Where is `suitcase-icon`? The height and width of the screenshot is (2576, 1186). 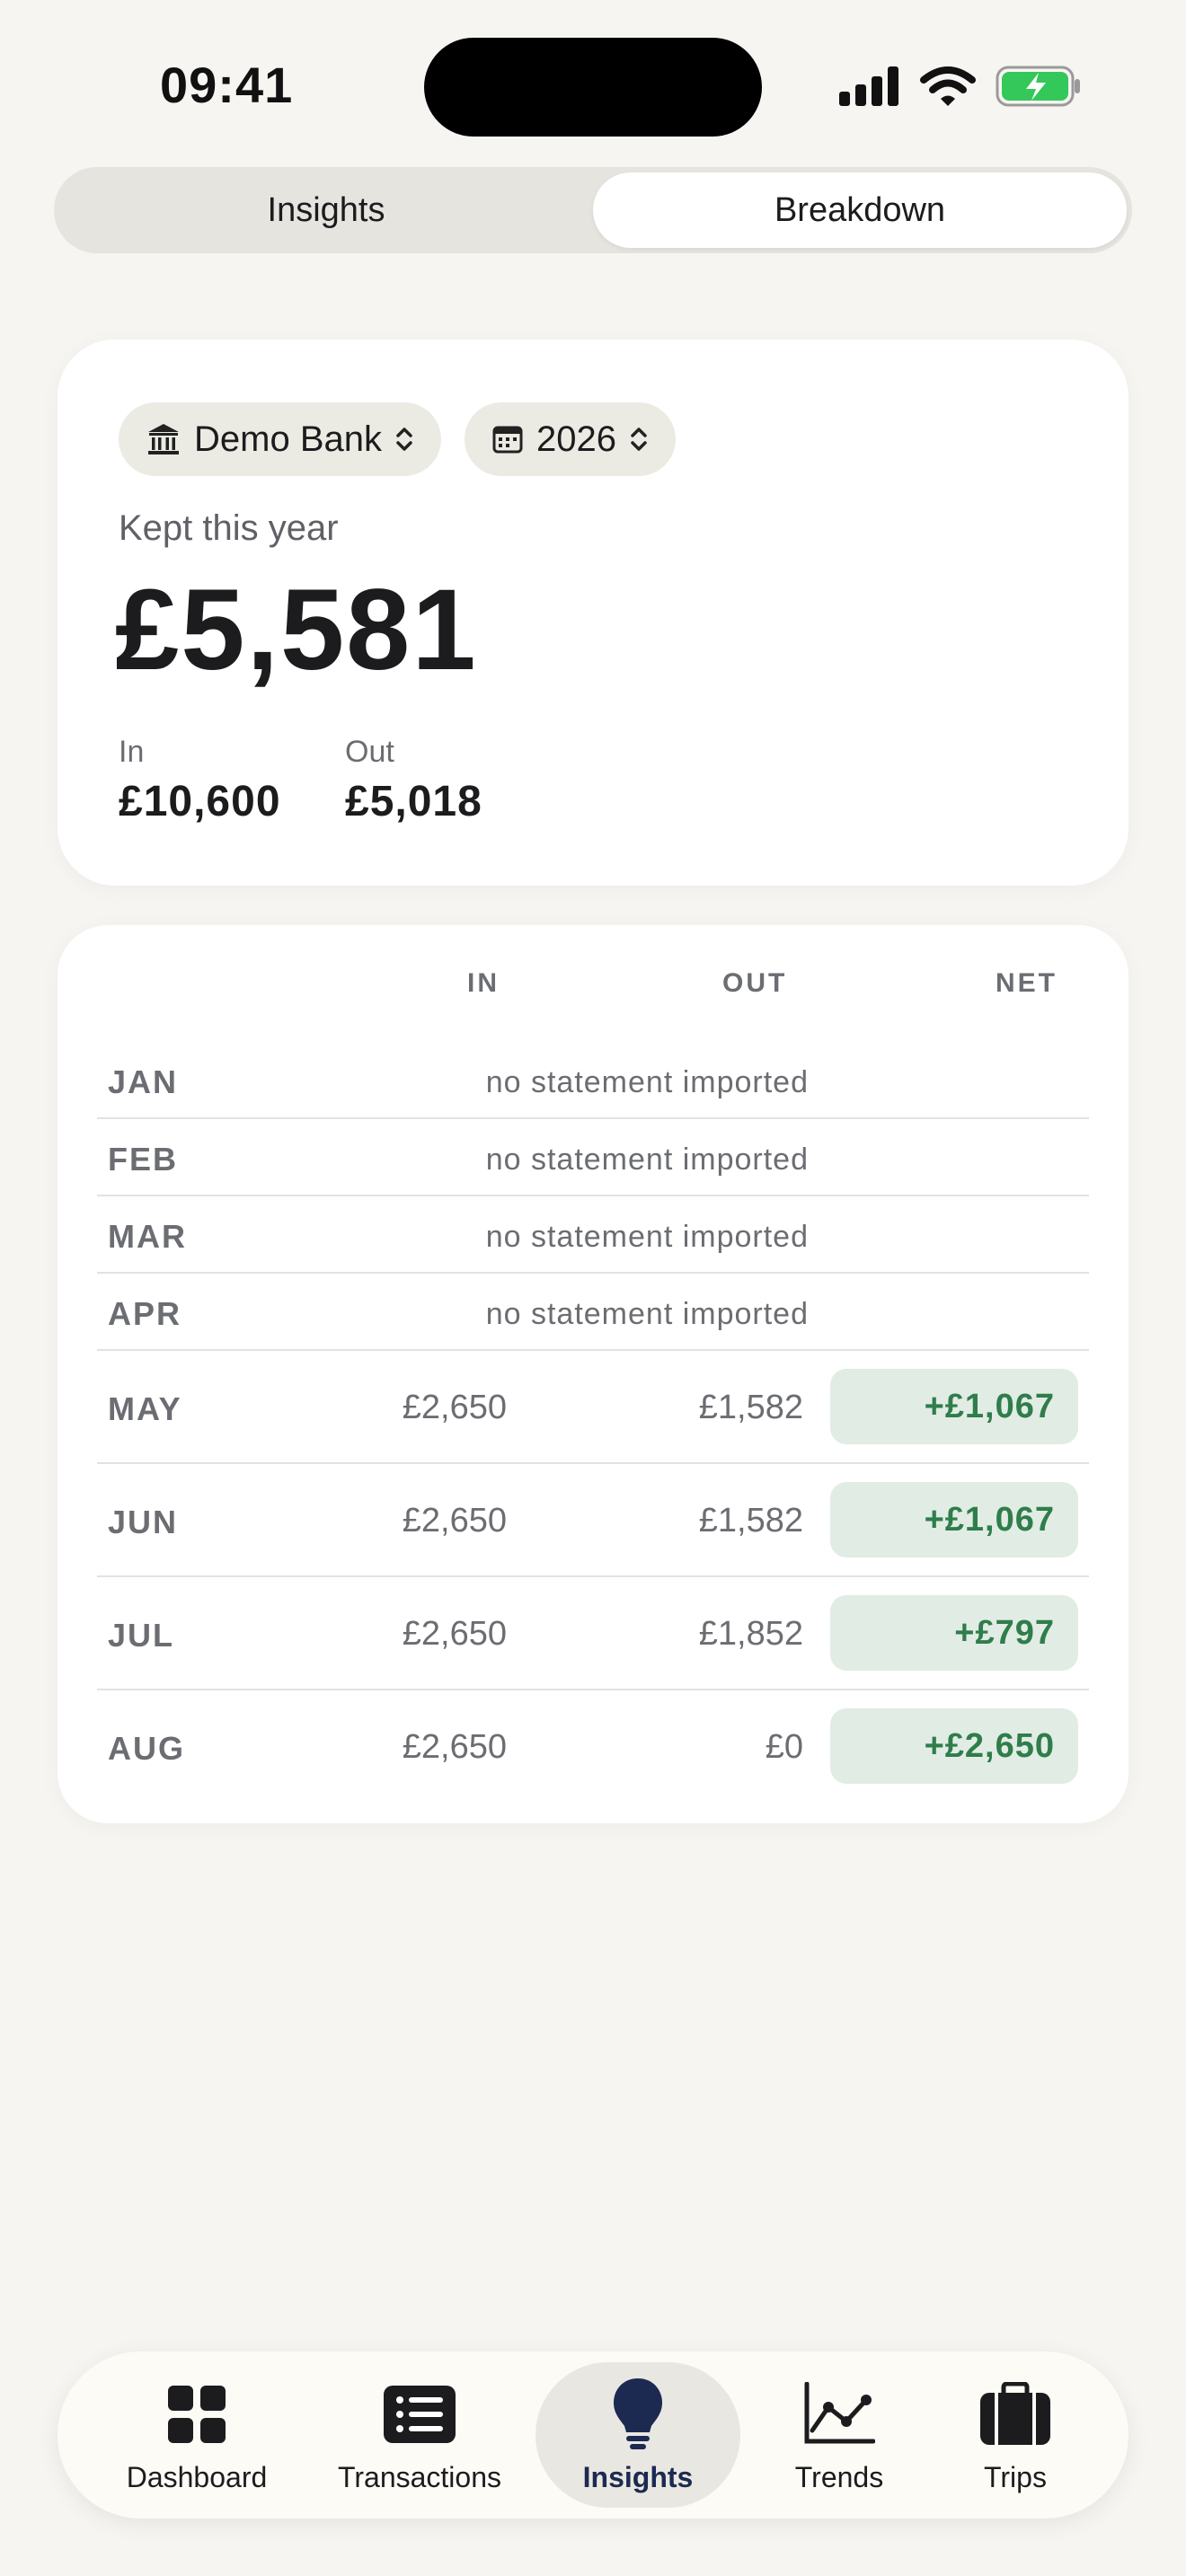
suitcase-icon is located at coordinates (1015, 2414).